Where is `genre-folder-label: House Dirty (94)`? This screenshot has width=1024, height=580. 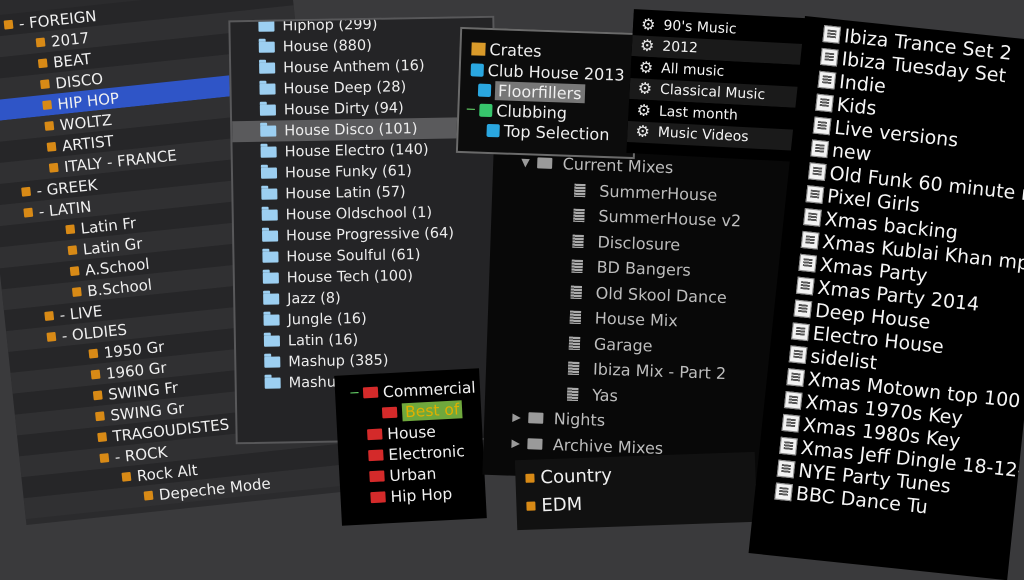
genre-folder-label: House Dirty (94) is located at coordinates (343, 108).